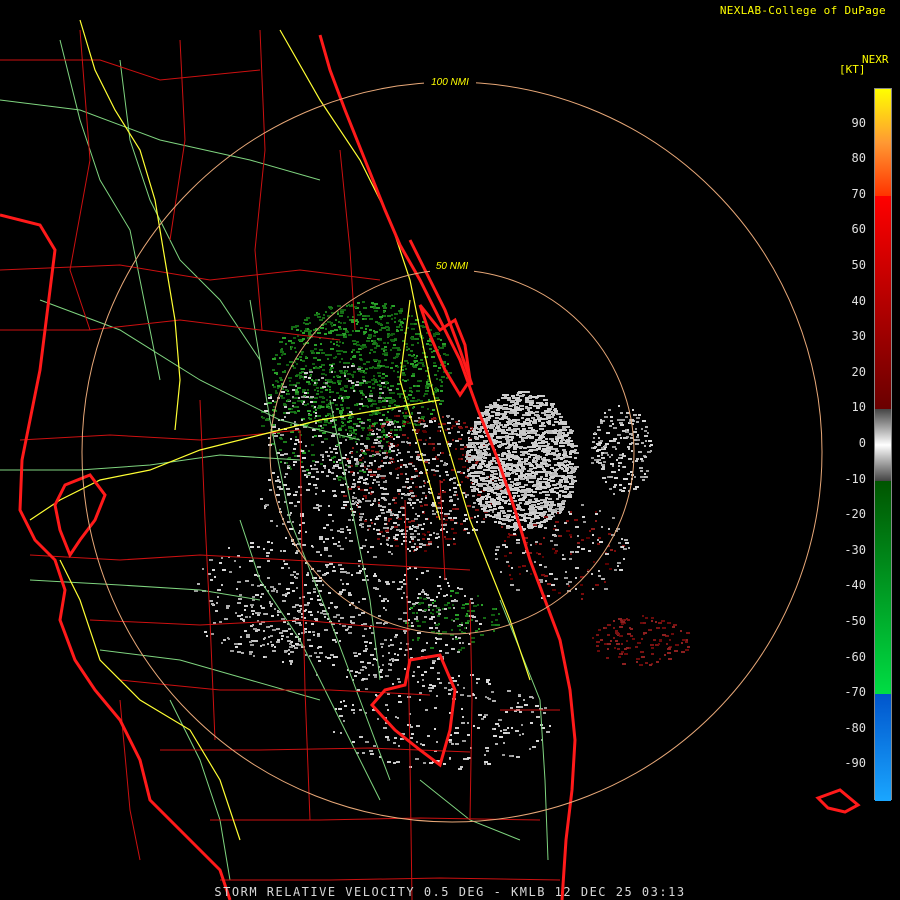 The height and width of the screenshot is (900, 900). What do you see at coordinates (883, 142) in the screenshot?
I see `scale-band` at bounding box center [883, 142].